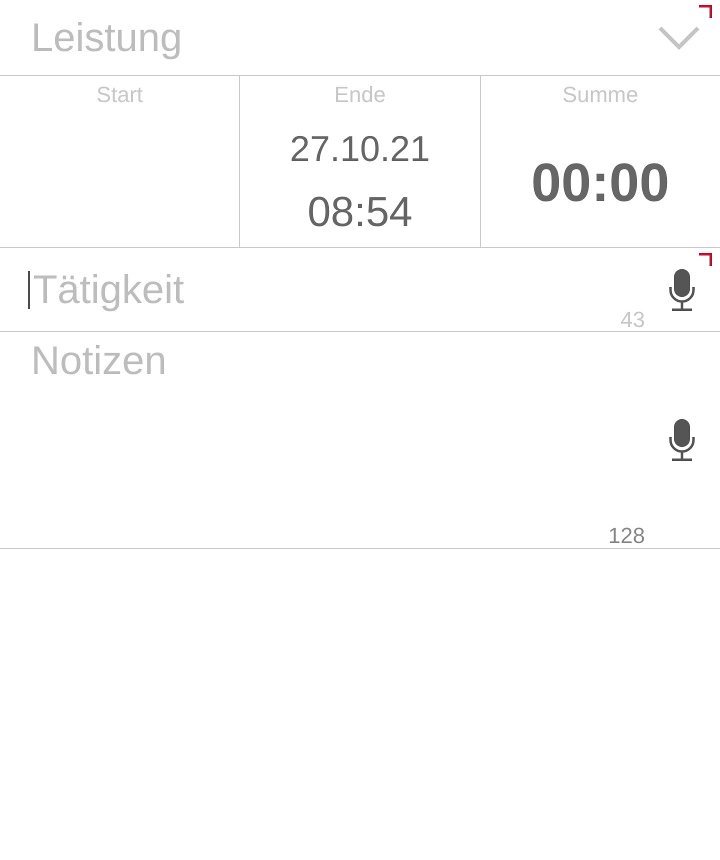 The image size is (720, 860). What do you see at coordinates (360, 148) in the screenshot?
I see `end-date: 27.10.21` at bounding box center [360, 148].